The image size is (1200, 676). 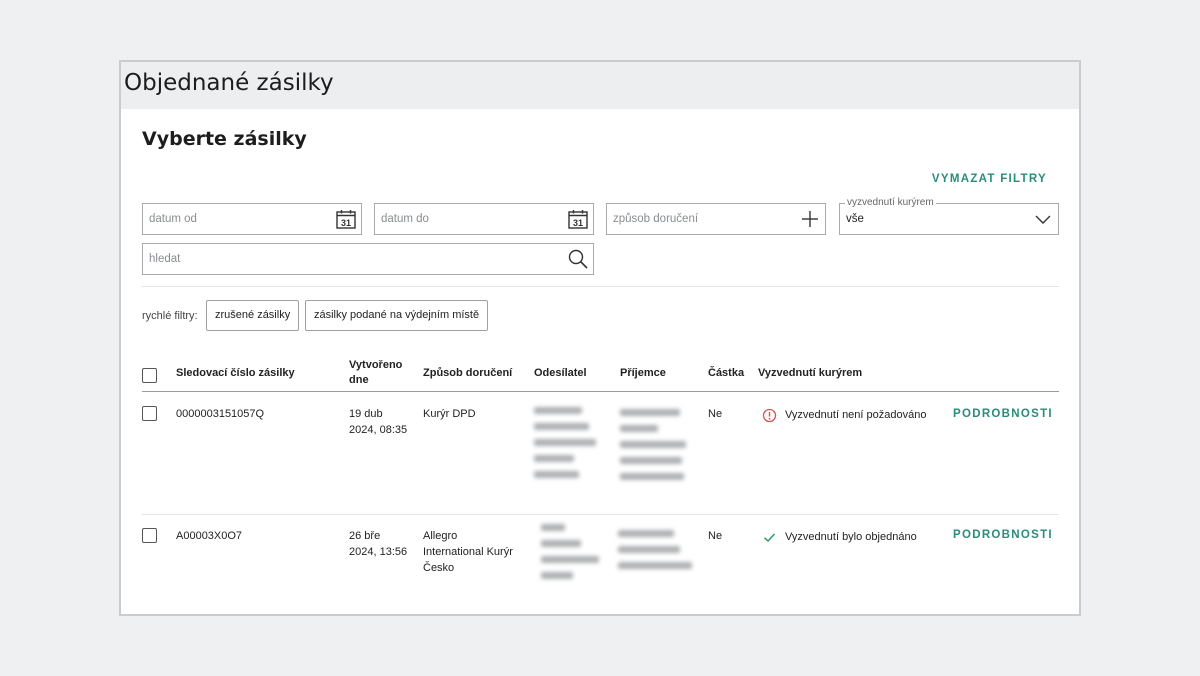 What do you see at coordinates (149, 375) in the screenshot?
I see `select-all-checkbox` at bounding box center [149, 375].